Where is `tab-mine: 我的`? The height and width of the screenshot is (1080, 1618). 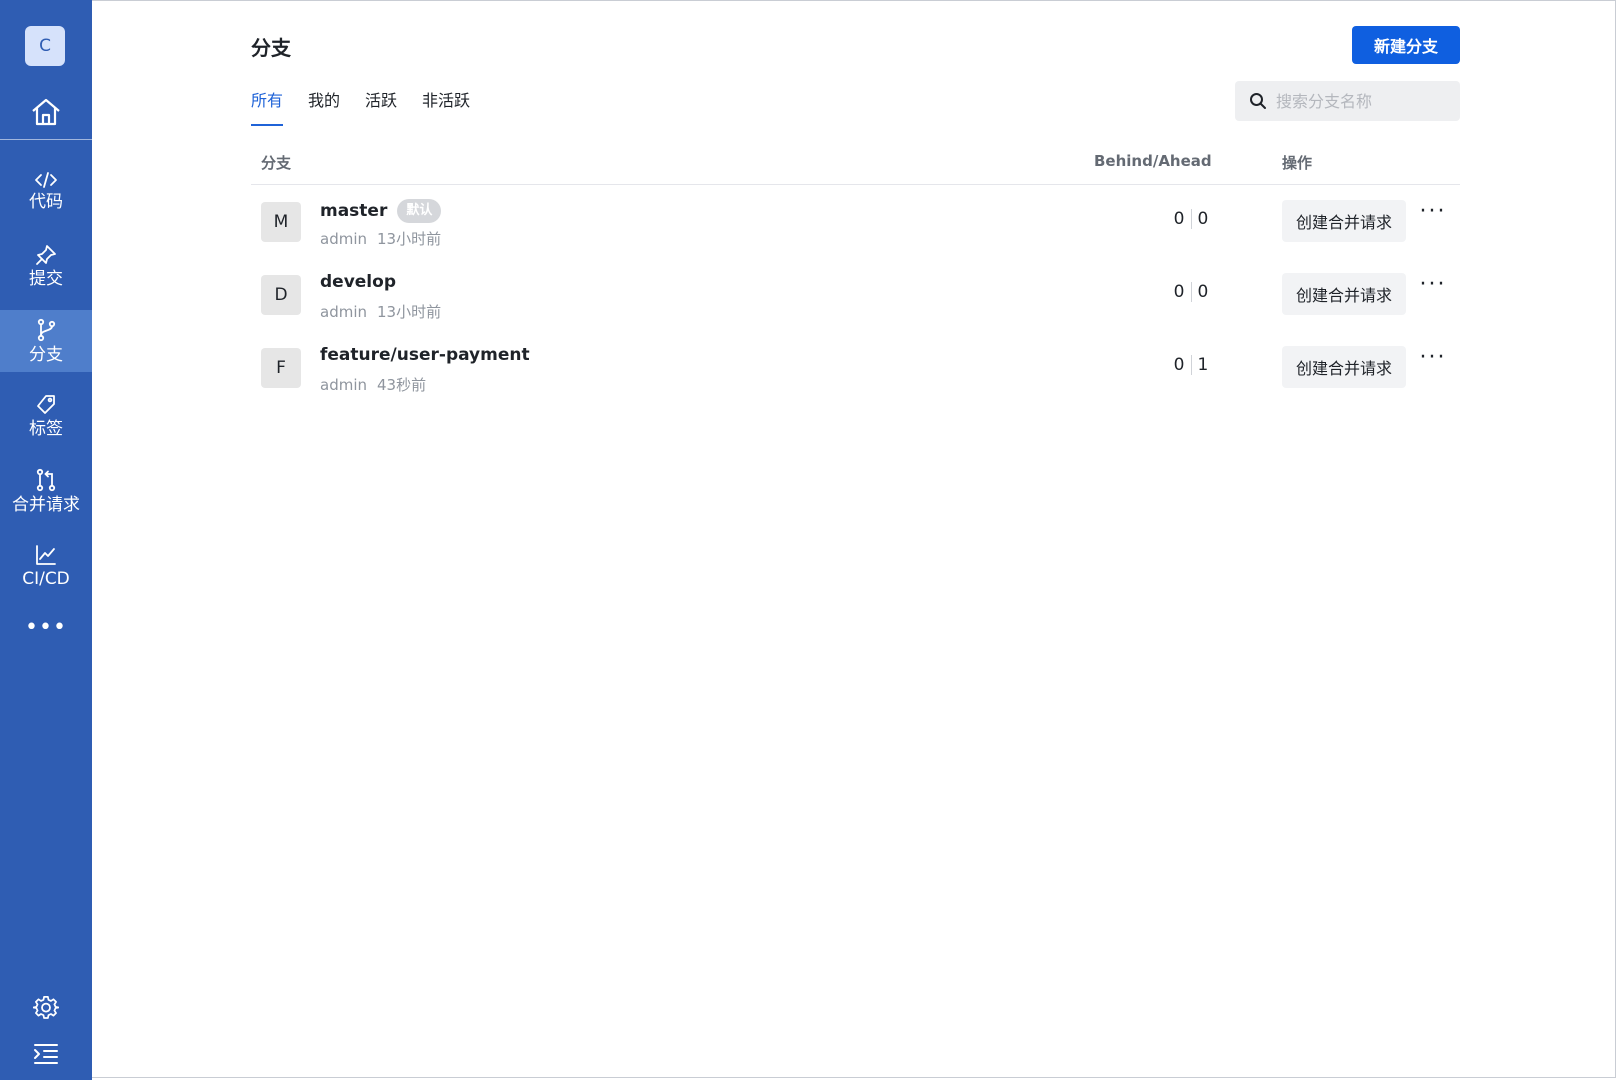
tab-mine: 我的 is located at coordinates (324, 108).